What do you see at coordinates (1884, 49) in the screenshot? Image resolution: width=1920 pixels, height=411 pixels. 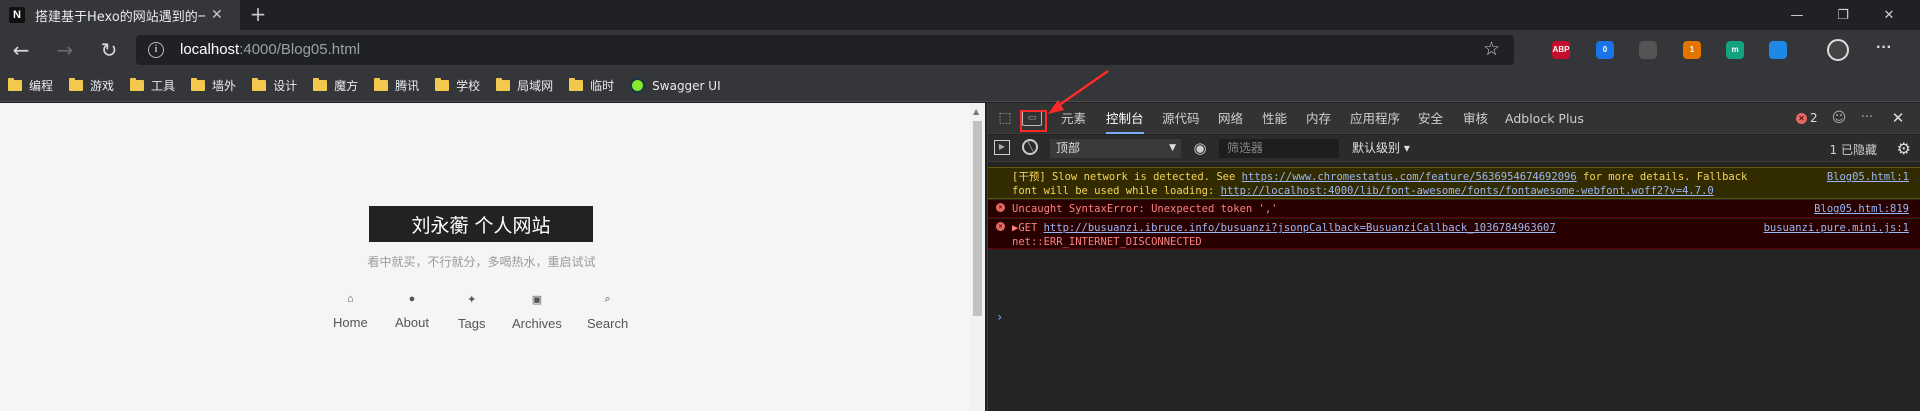 I see `settings-more-icon: ···` at bounding box center [1884, 49].